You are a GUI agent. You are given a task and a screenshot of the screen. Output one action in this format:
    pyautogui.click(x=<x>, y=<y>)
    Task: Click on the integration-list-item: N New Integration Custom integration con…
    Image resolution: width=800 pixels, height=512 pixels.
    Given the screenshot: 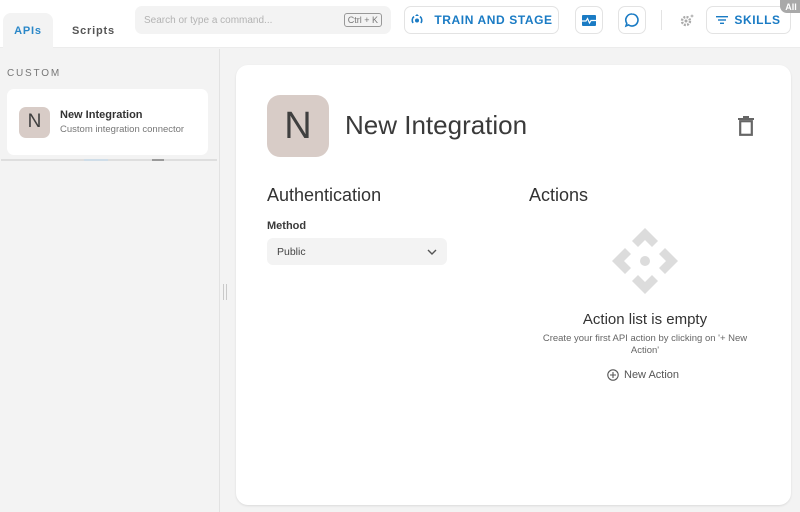 What is the action you would take?
    pyautogui.click(x=107, y=122)
    